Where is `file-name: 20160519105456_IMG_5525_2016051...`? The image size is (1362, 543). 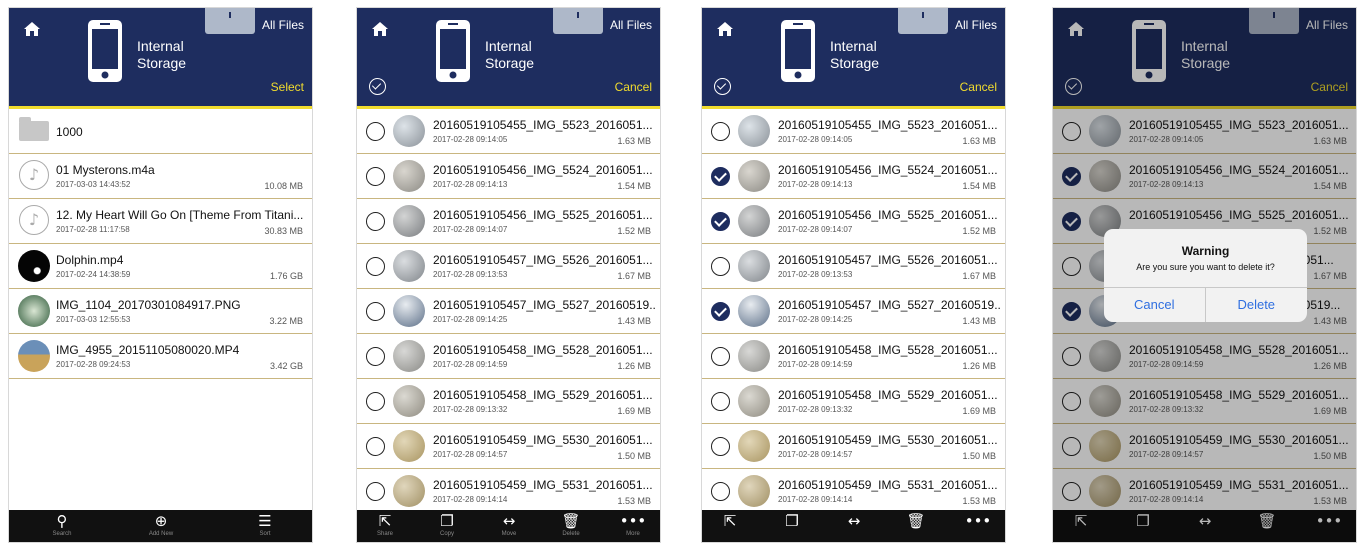 file-name: 20160519105456_IMG_5525_2016051... is located at coordinates (543, 215).